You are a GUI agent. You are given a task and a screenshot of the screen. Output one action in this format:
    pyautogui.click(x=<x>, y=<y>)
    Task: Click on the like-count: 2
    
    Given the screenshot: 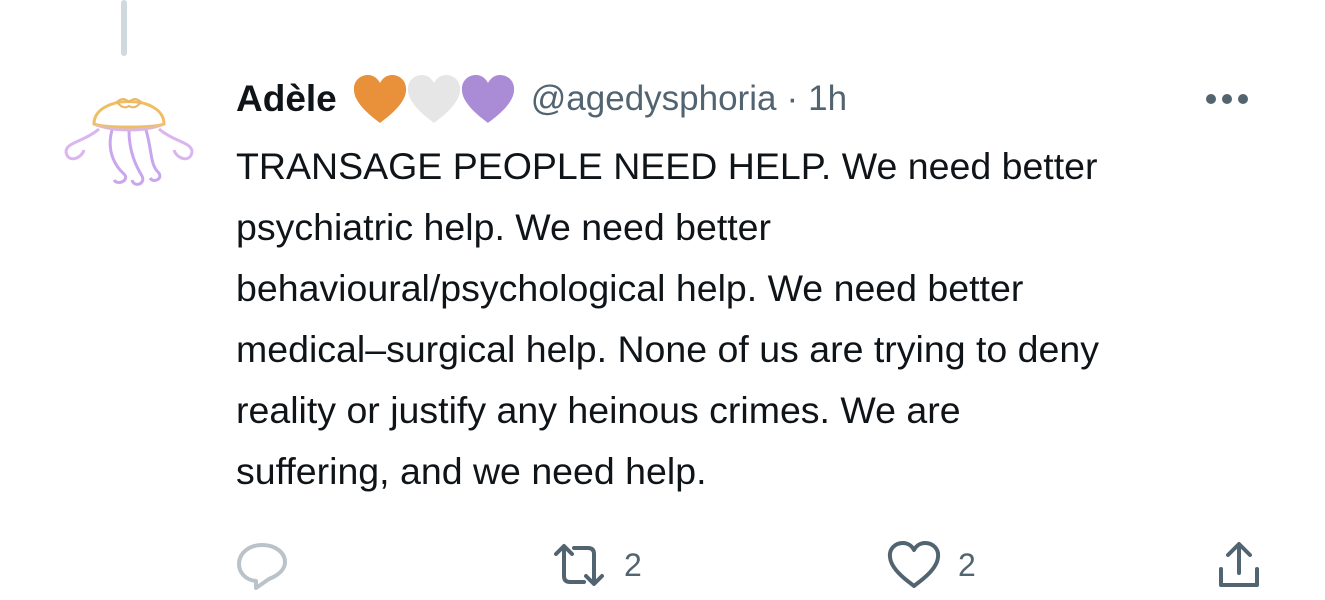 What is the action you would take?
    pyautogui.click(x=967, y=564)
    